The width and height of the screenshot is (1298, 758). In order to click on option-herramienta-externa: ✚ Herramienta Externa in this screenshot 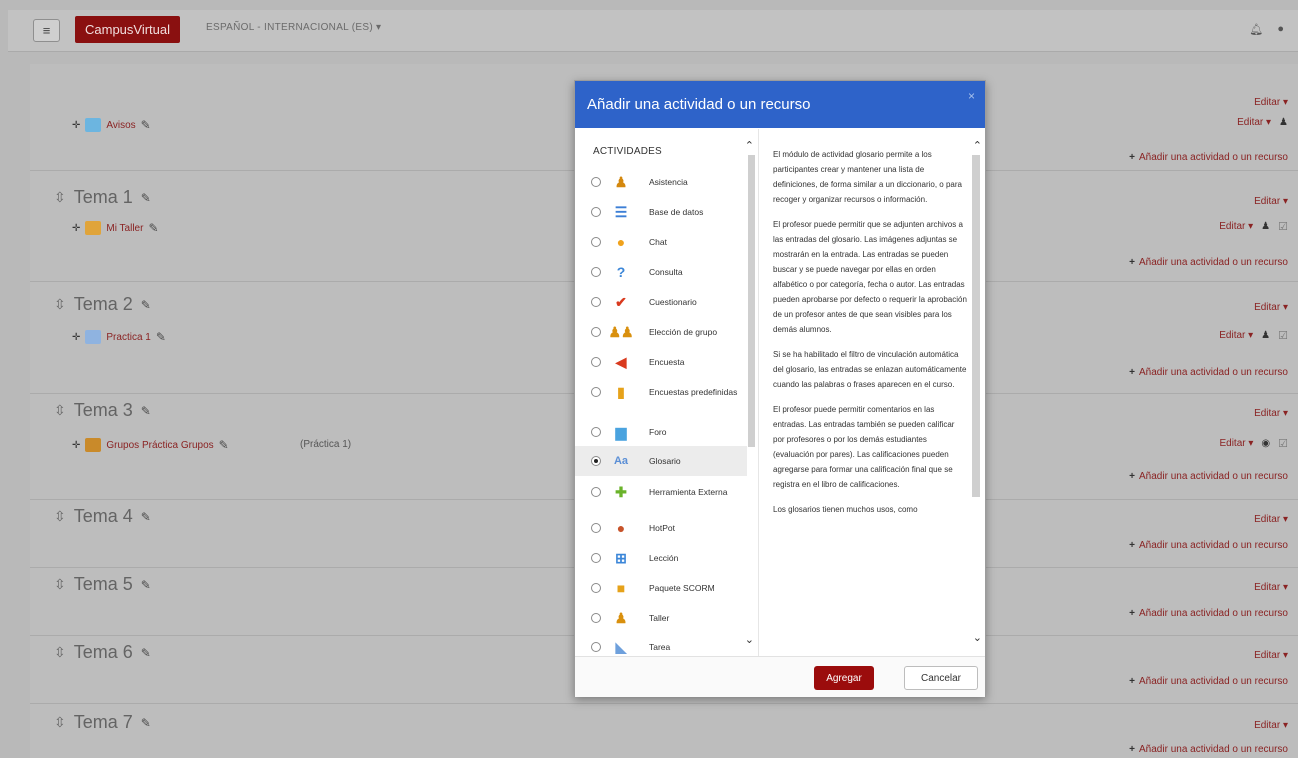, I will do `click(661, 492)`.